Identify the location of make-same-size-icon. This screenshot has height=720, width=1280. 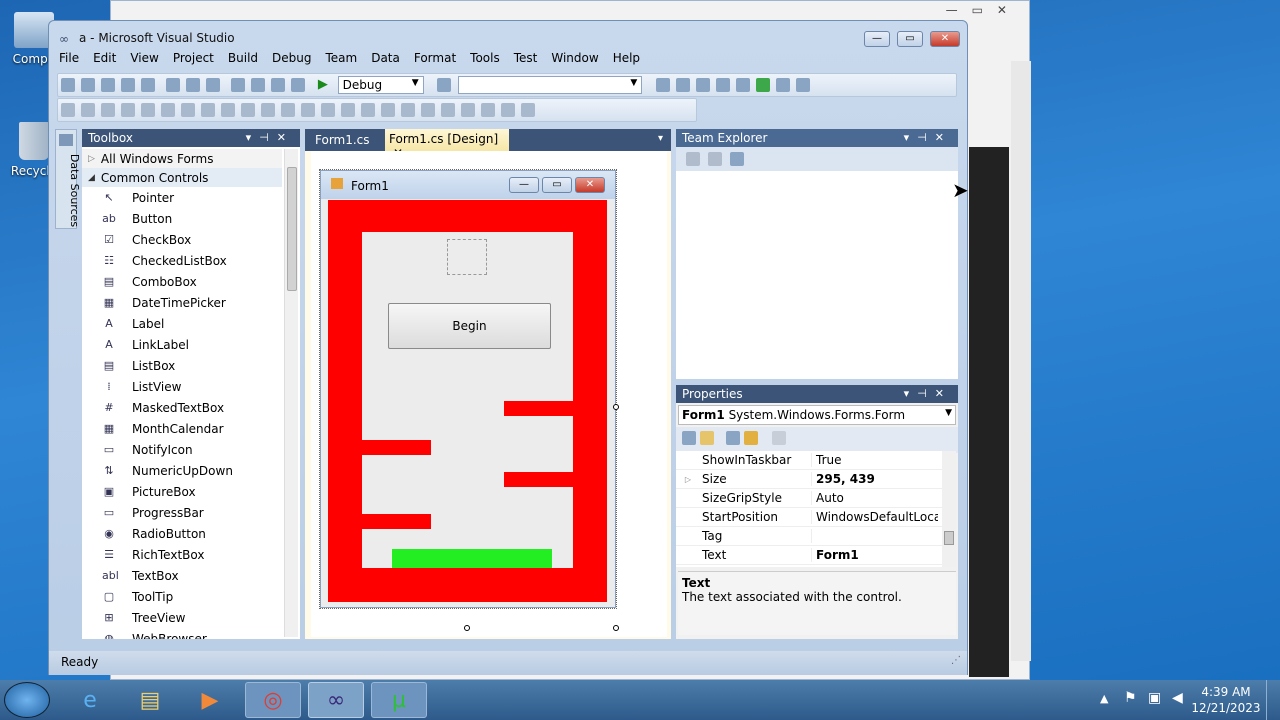
(248, 110).